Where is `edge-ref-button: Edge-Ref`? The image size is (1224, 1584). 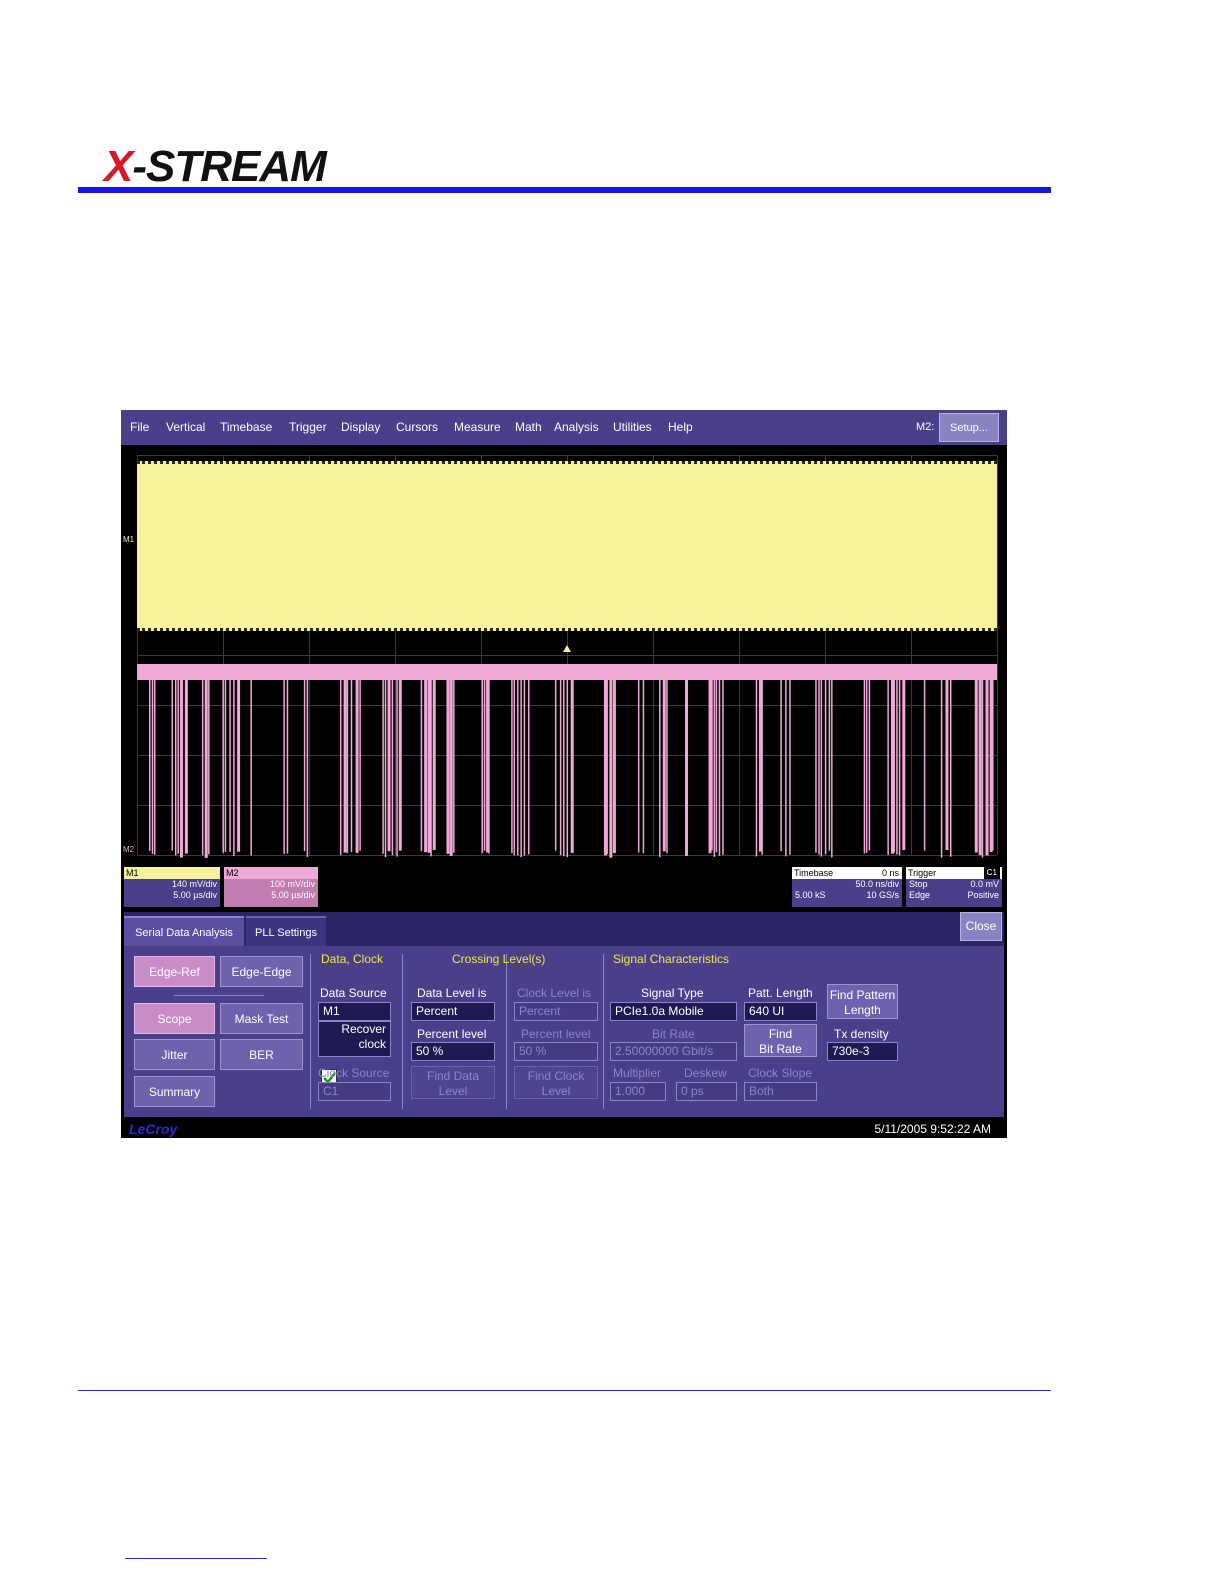
edge-ref-button: Edge-Ref is located at coordinates (174, 971).